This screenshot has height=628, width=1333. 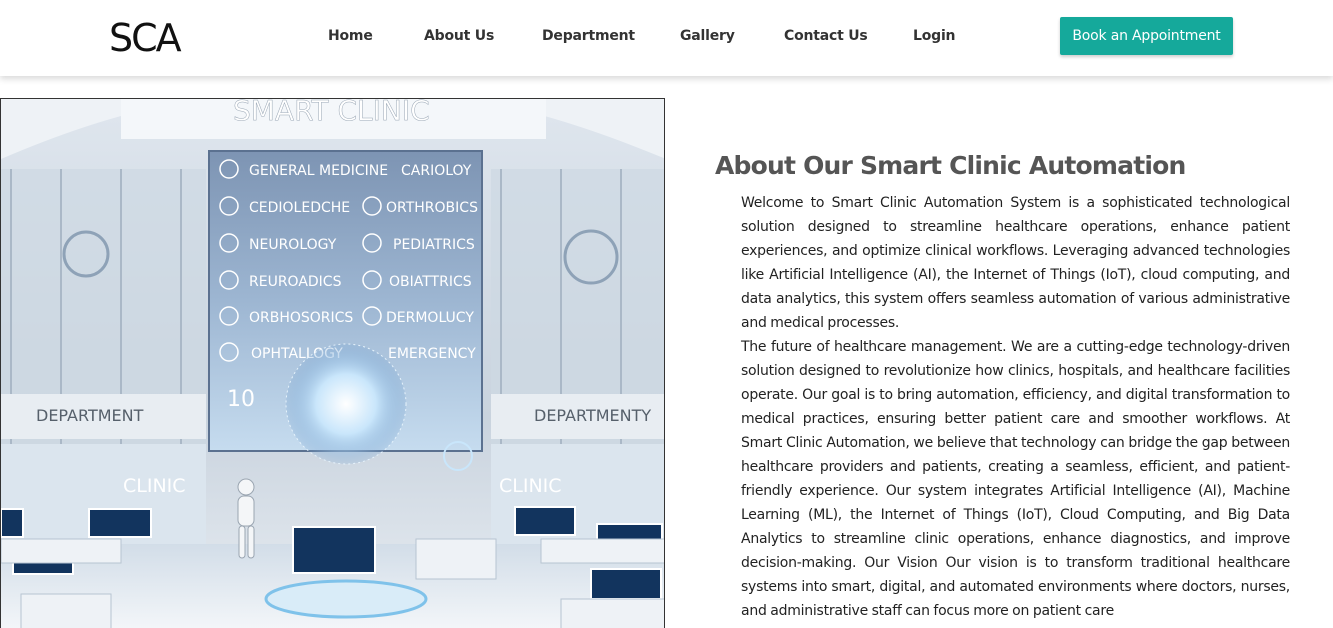 I want to click on right-clinic-sign: CLINIC, so click(x=530, y=486).